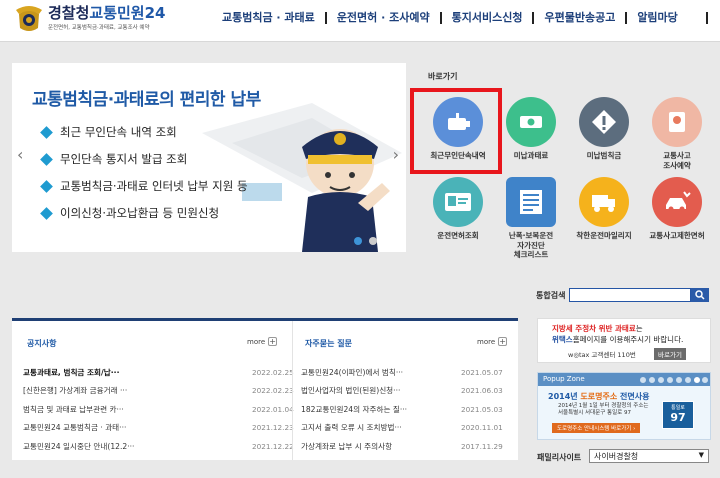 The width and height of the screenshot is (720, 478). What do you see at coordinates (559, 457) in the screenshot?
I see `family-site-label: 패밀리사이트` at bounding box center [559, 457].